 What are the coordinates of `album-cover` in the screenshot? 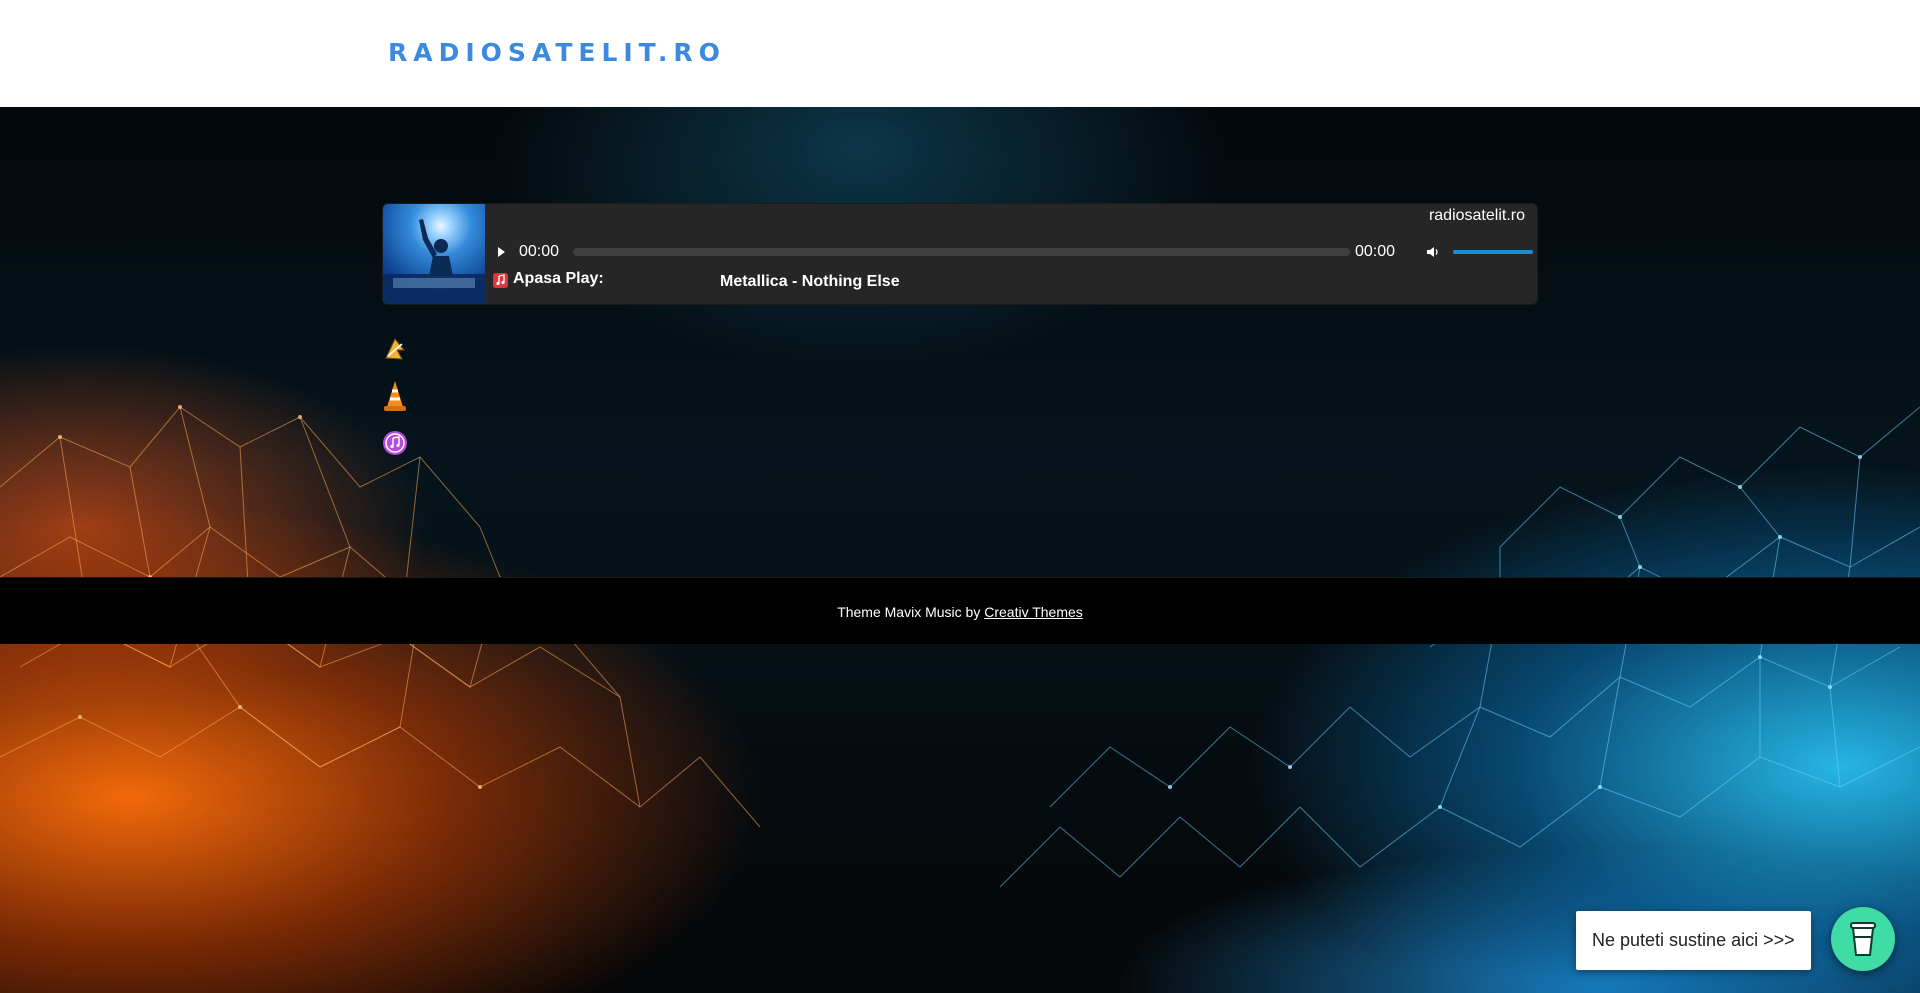 It's located at (434, 254).